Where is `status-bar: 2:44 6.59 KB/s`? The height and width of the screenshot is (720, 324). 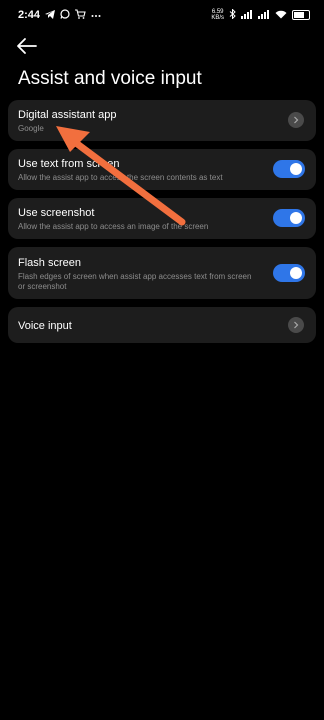 status-bar: 2:44 6.59 KB/s is located at coordinates (162, 15).